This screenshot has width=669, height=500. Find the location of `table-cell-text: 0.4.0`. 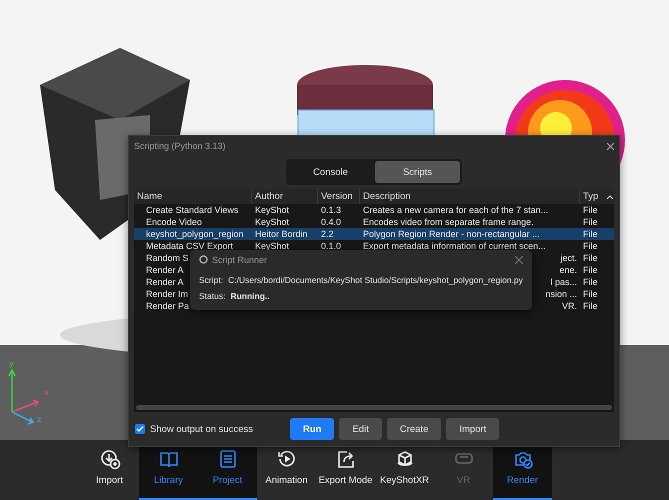

table-cell-text: 0.4.0 is located at coordinates (331, 222).